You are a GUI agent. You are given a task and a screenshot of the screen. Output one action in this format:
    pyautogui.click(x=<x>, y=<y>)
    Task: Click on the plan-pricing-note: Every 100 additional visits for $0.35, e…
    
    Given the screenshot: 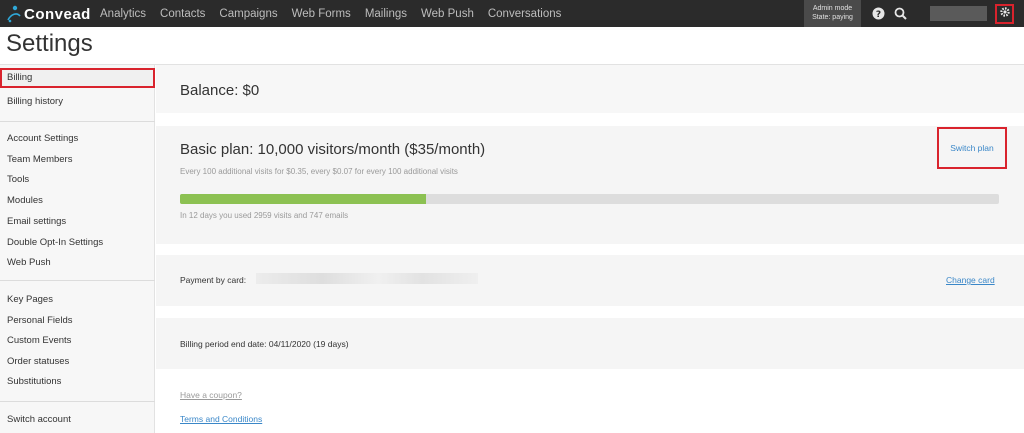 What is the action you would take?
    pyautogui.click(x=319, y=171)
    